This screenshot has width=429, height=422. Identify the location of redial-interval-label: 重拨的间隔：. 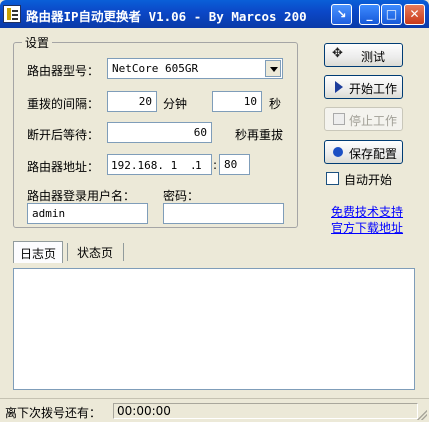
(63, 104).